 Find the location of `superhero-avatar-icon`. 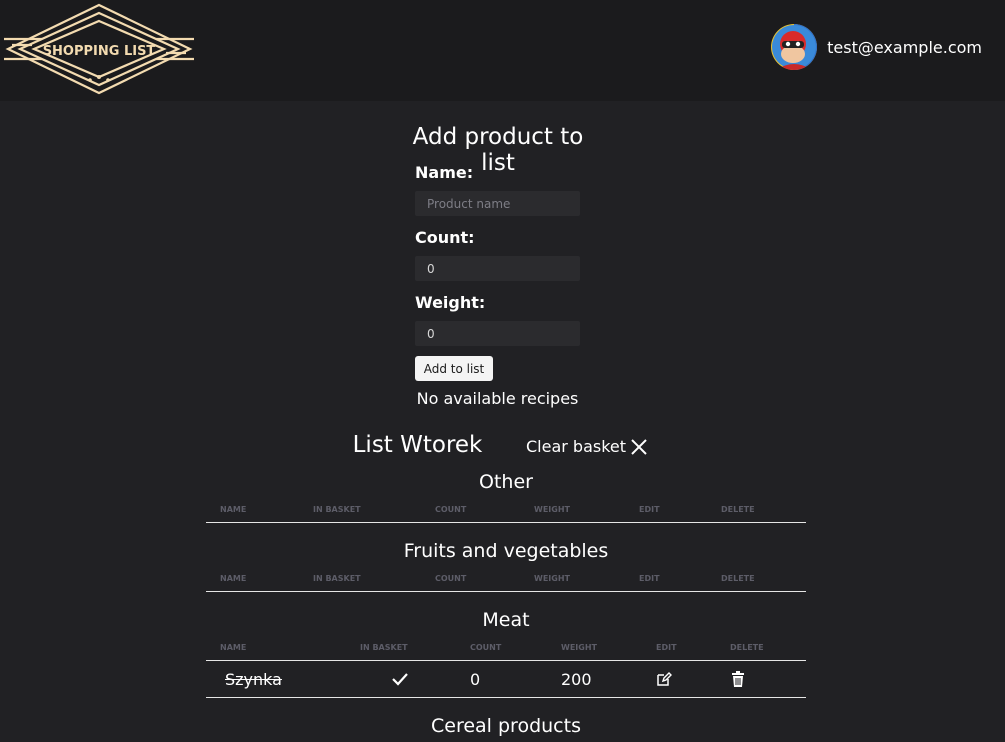

superhero-avatar-icon is located at coordinates (794, 47).